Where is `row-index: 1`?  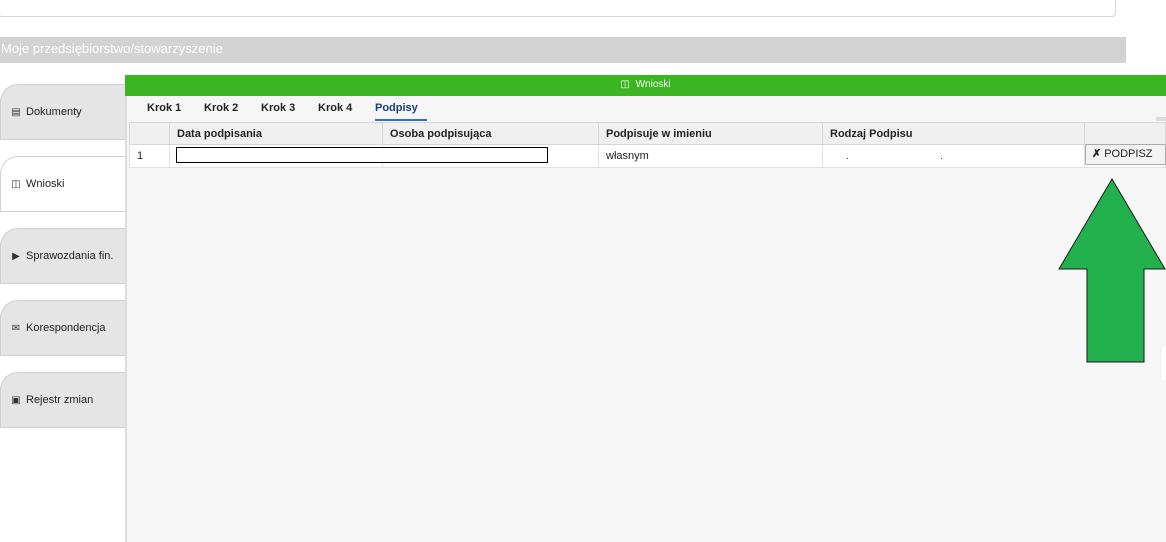
row-index: 1 is located at coordinates (149, 156).